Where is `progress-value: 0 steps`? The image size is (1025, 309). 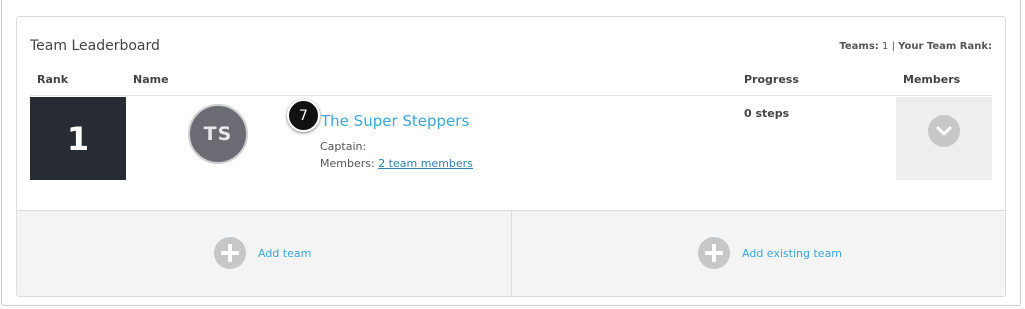
progress-value: 0 steps is located at coordinates (767, 113).